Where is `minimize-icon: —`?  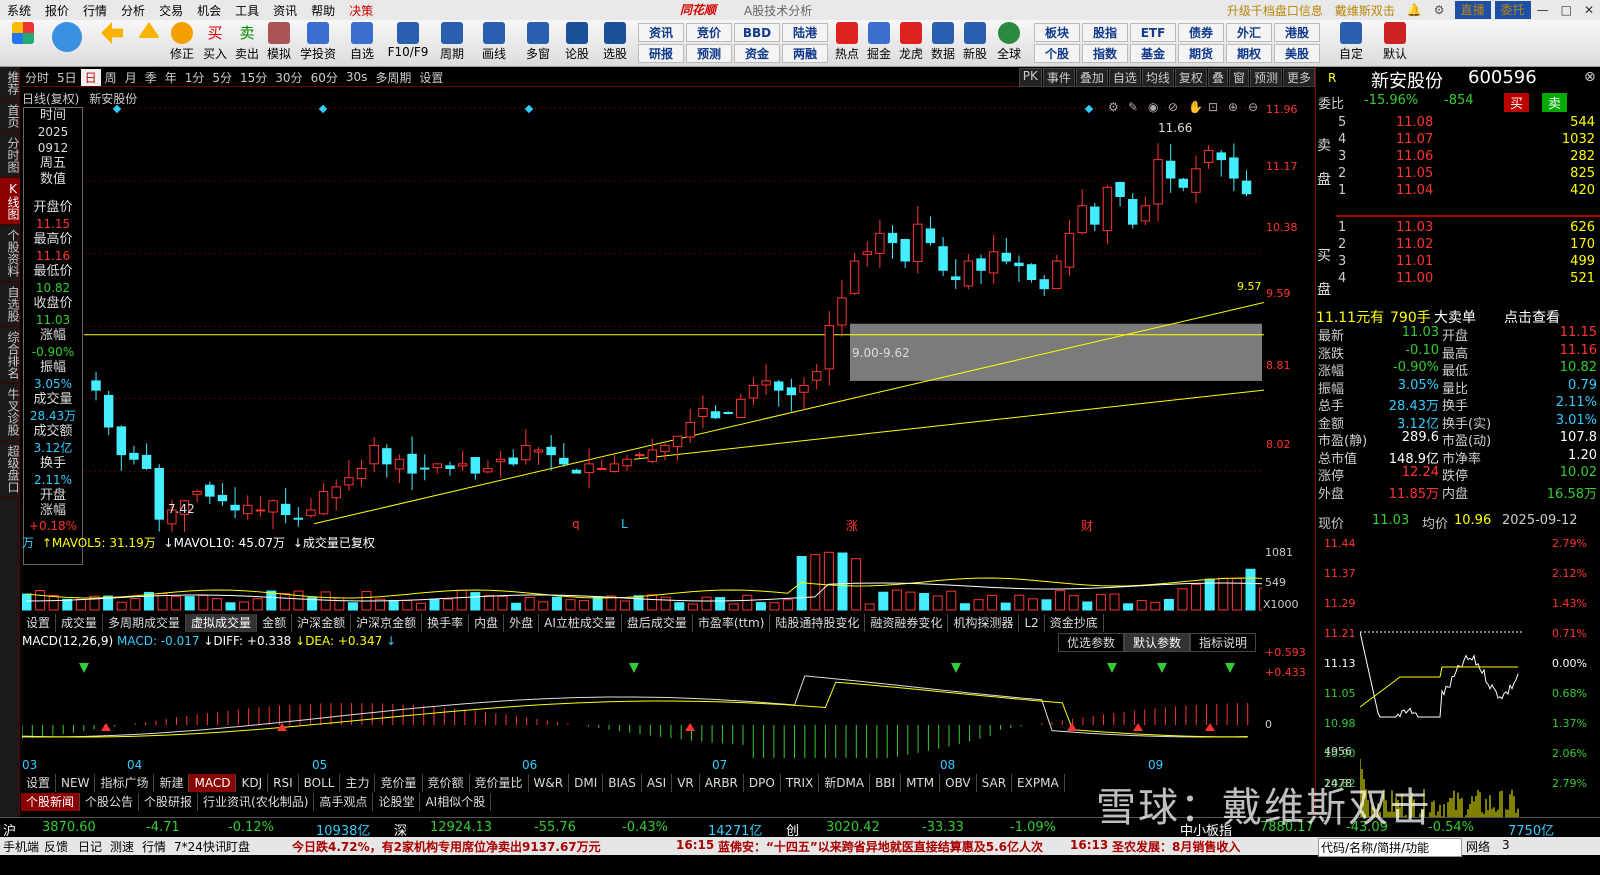
minimize-icon: — is located at coordinates (1543, 10).